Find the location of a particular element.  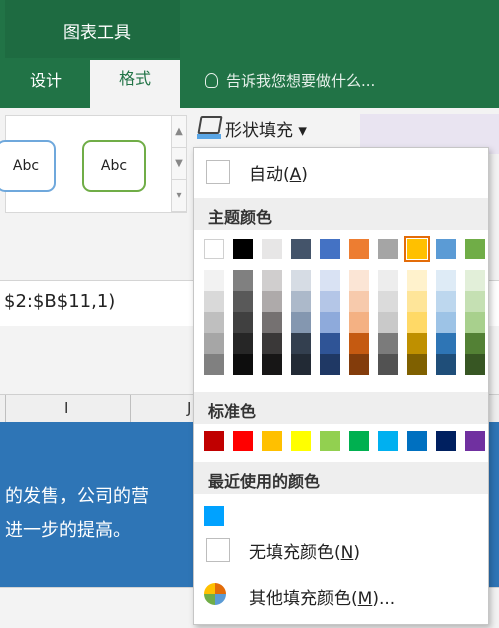

auto-color-box is located at coordinates (218, 172).